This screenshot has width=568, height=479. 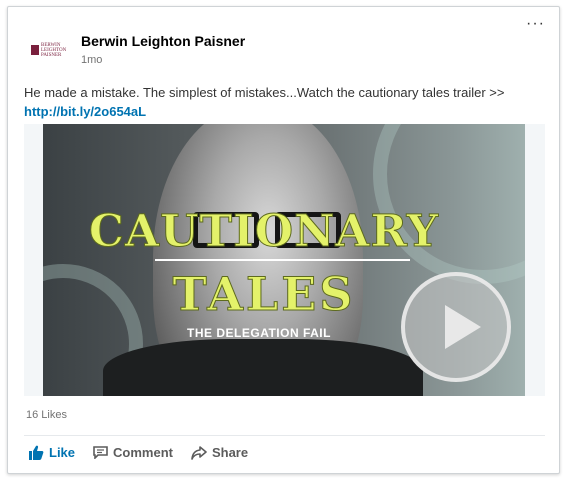 I want to click on comment-button: Comment, so click(x=133, y=452).